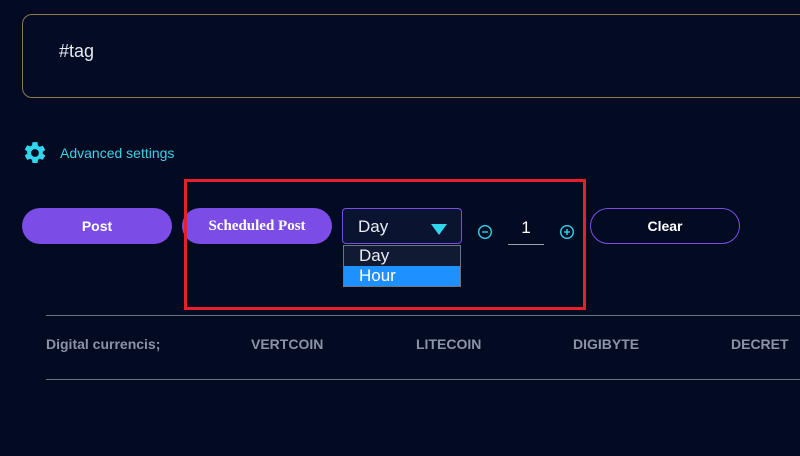 This screenshot has height=456, width=800. I want to click on dropdown-arrow-icon, so click(439, 229).